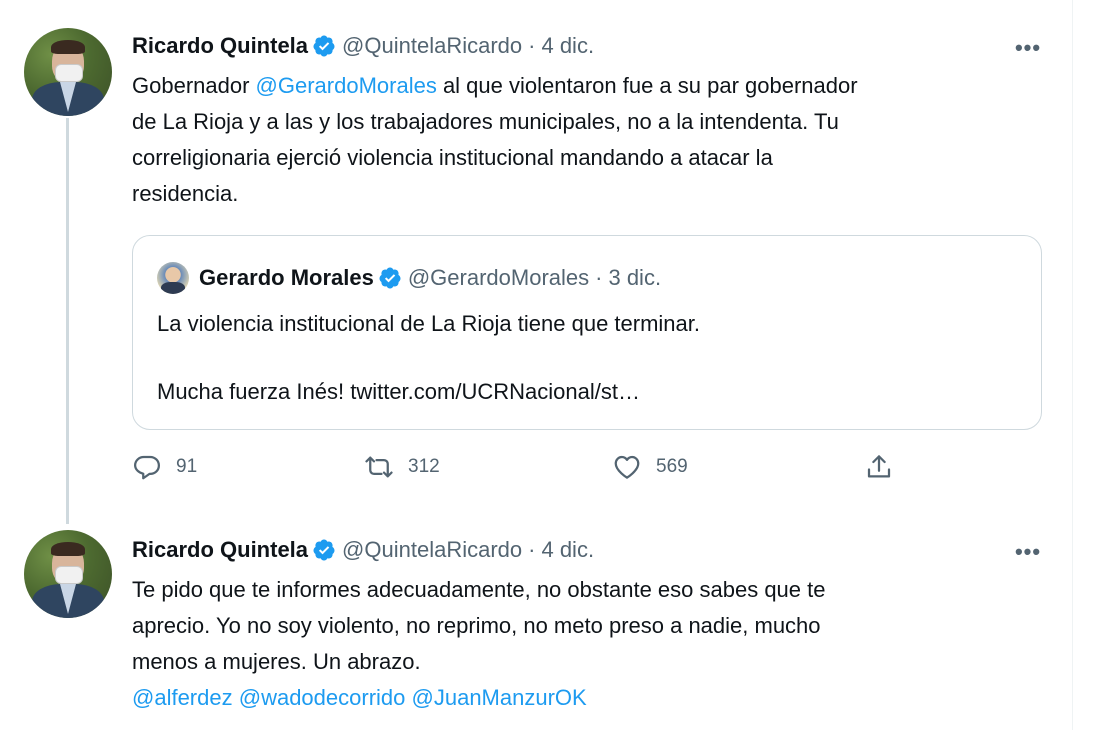 The width and height of the screenshot is (1100, 730). What do you see at coordinates (173, 278) in the screenshot?
I see `quoted-author-avatar` at bounding box center [173, 278].